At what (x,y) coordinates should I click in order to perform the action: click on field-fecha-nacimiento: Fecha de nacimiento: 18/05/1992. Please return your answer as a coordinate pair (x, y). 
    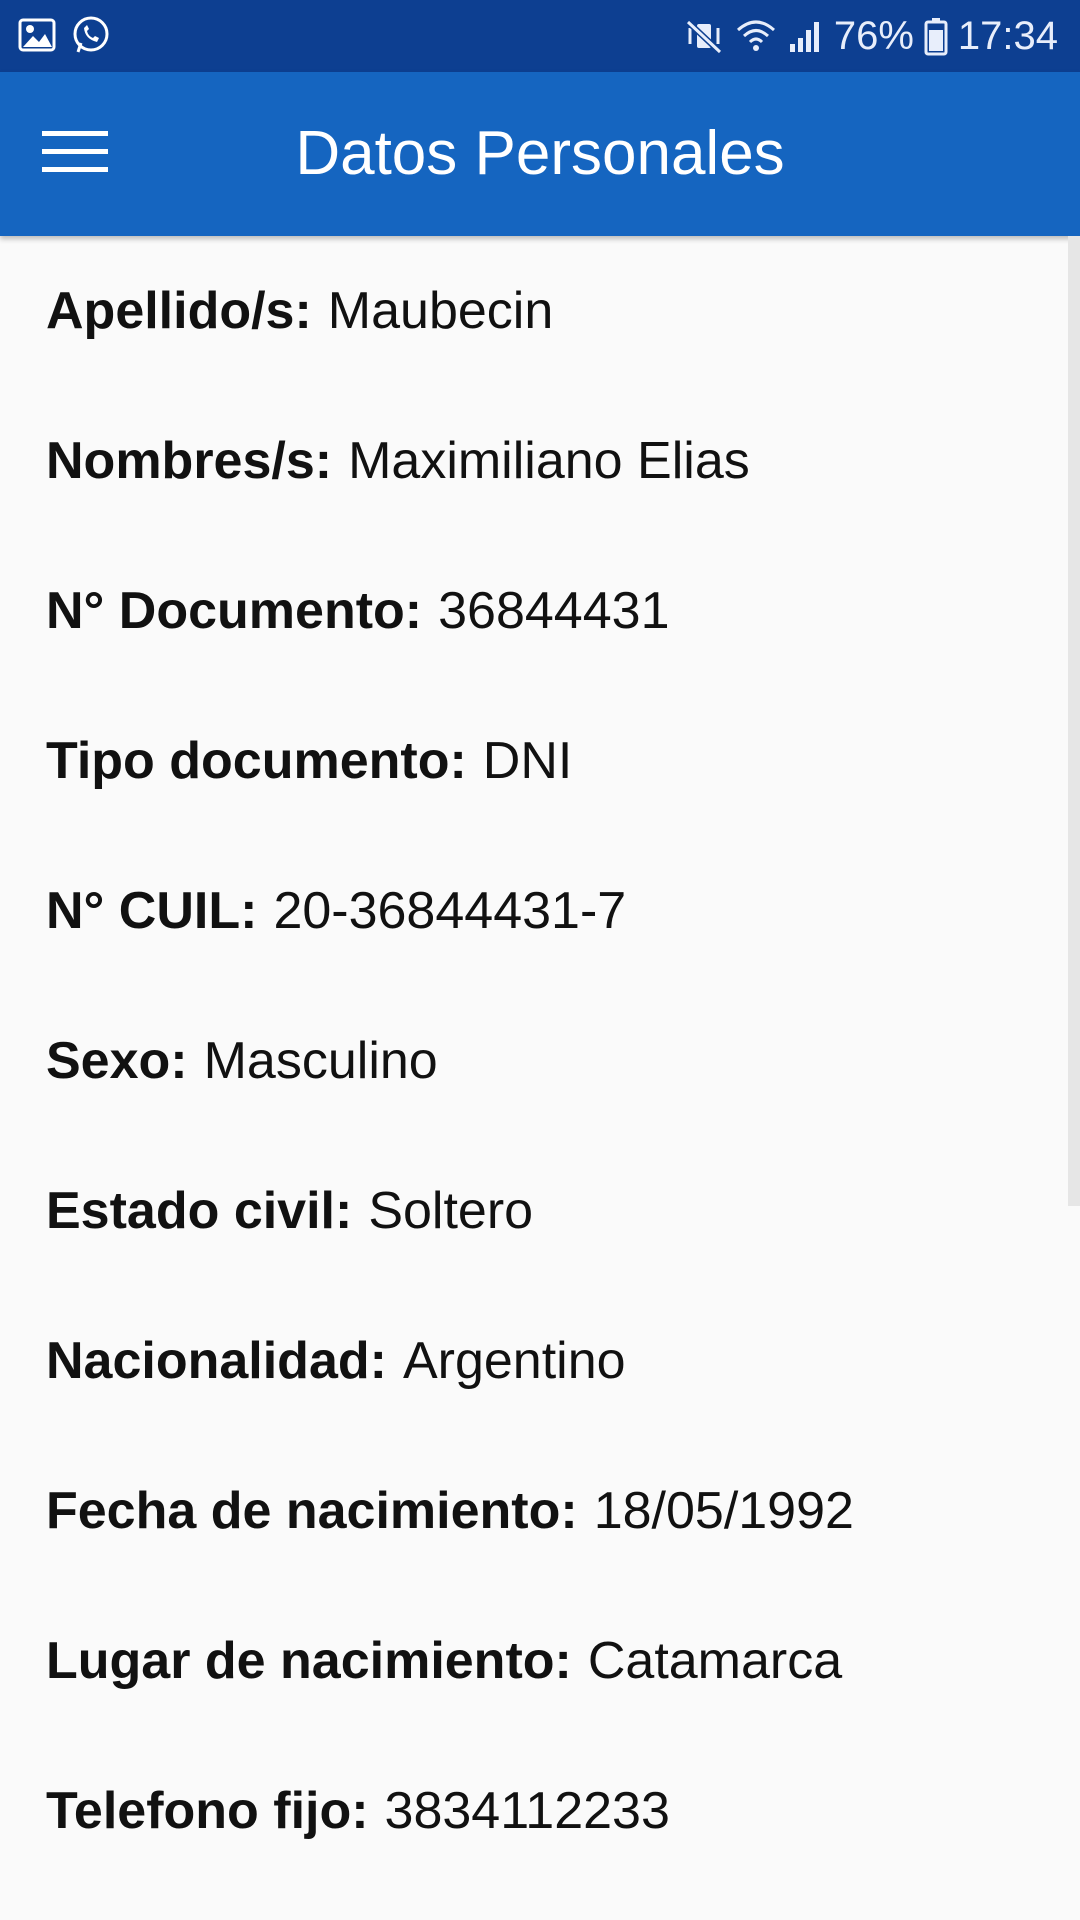
    Looking at the image, I should click on (534, 1511).